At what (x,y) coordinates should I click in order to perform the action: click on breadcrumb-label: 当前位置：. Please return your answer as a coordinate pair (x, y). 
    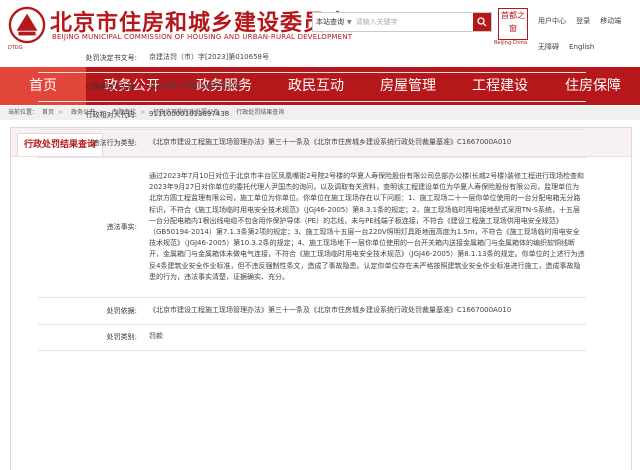
    Looking at the image, I should click on (23, 112).